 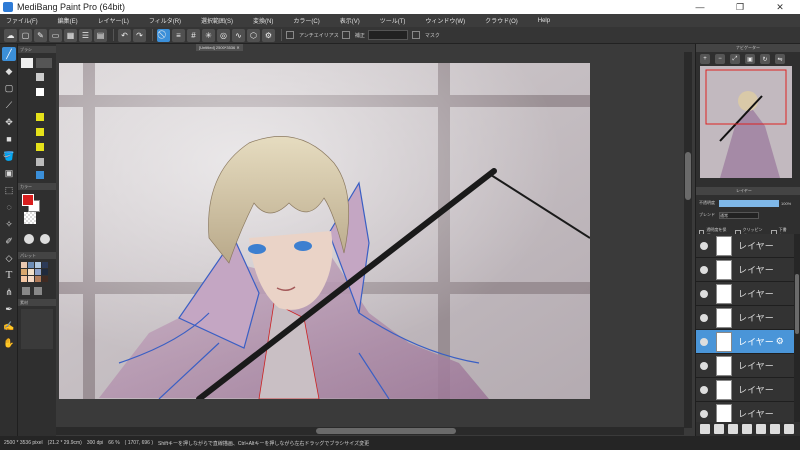 What do you see at coordinates (208, 35) in the screenshot?
I see `radial-snap-icon: ✳` at bounding box center [208, 35].